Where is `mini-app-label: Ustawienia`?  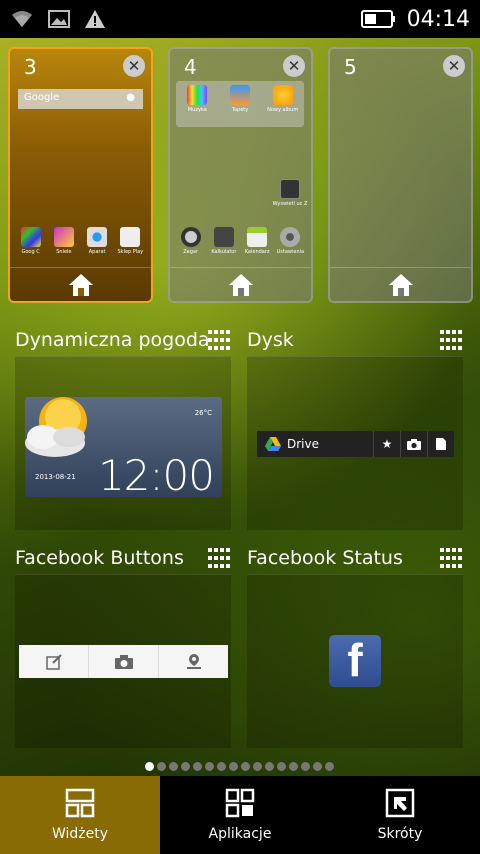
mini-app-label: Ustawienia is located at coordinates (290, 252).